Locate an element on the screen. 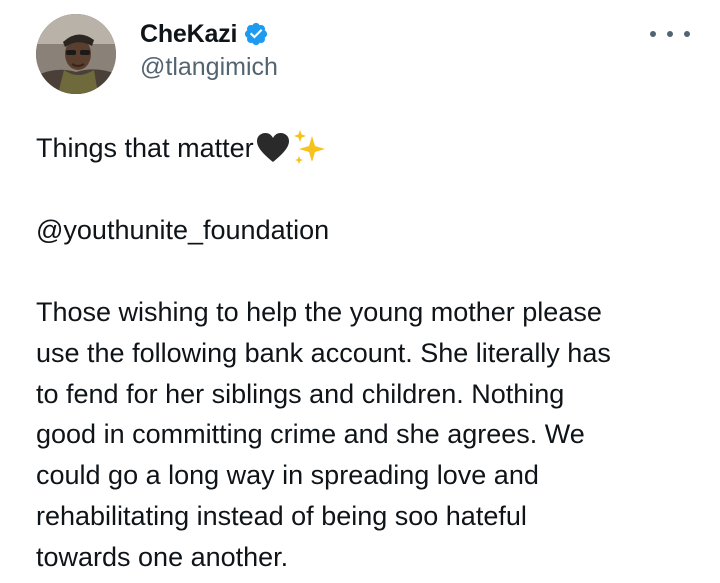  first-line-text: Things that matter is located at coordinates (145, 148).